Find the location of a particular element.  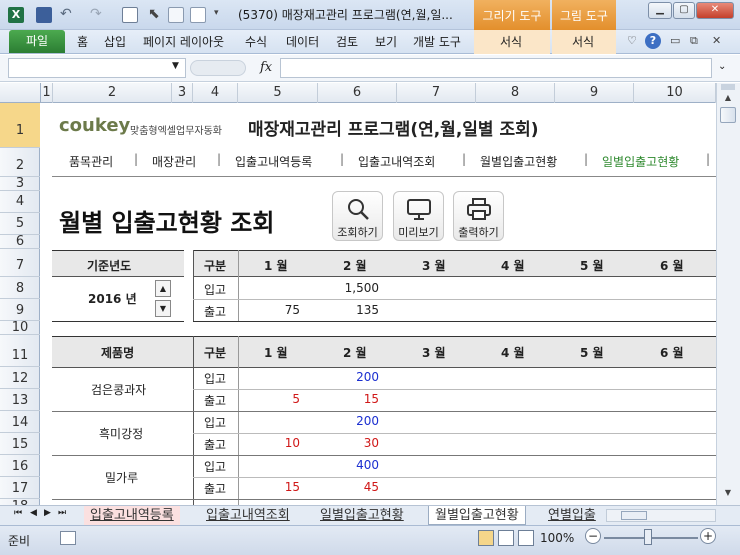

nav-link-stores: 매장관리 is located at coordinates (174, 161).